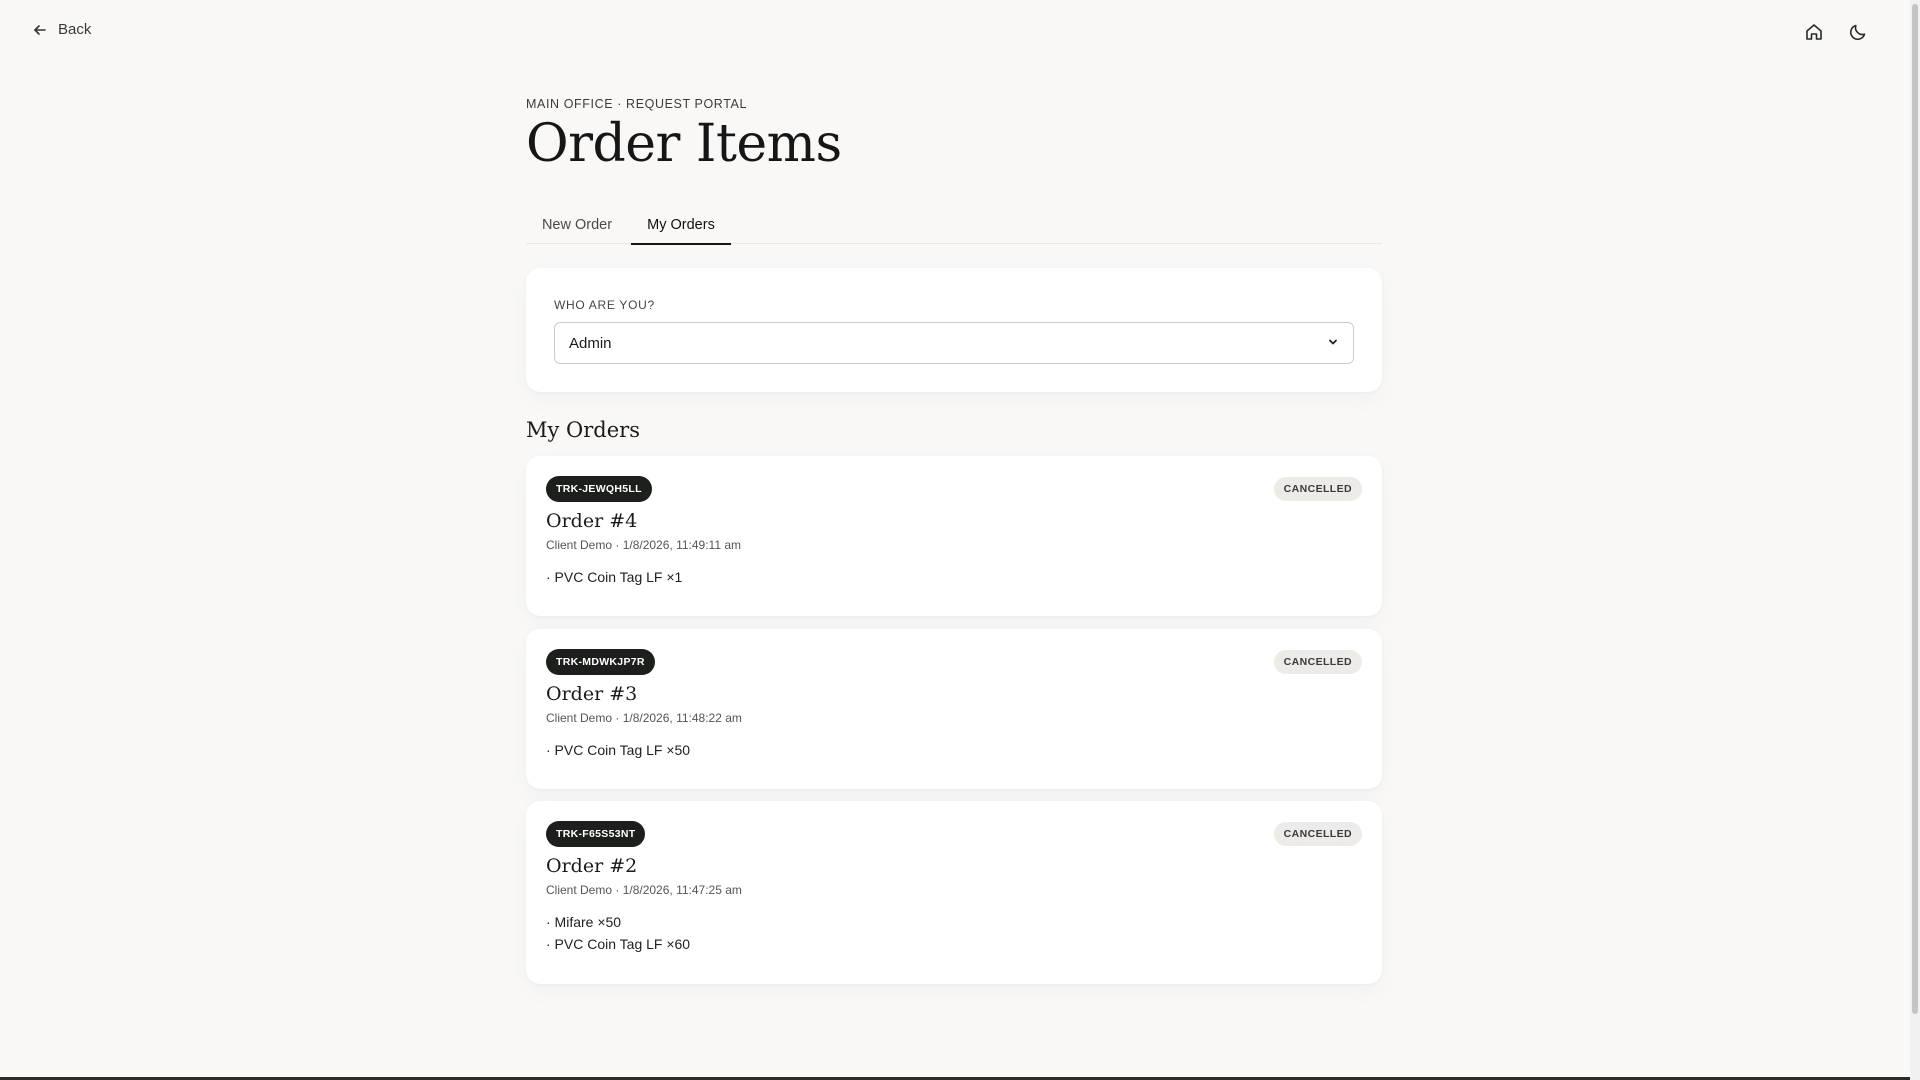 The image size is (1920, 1080). What do you see at coordinates (644, 890) in the screenshot?
I see `order-meta: Client Demo · 1/8/2026, 11:47:25 am` at bounding box center [644, 890].